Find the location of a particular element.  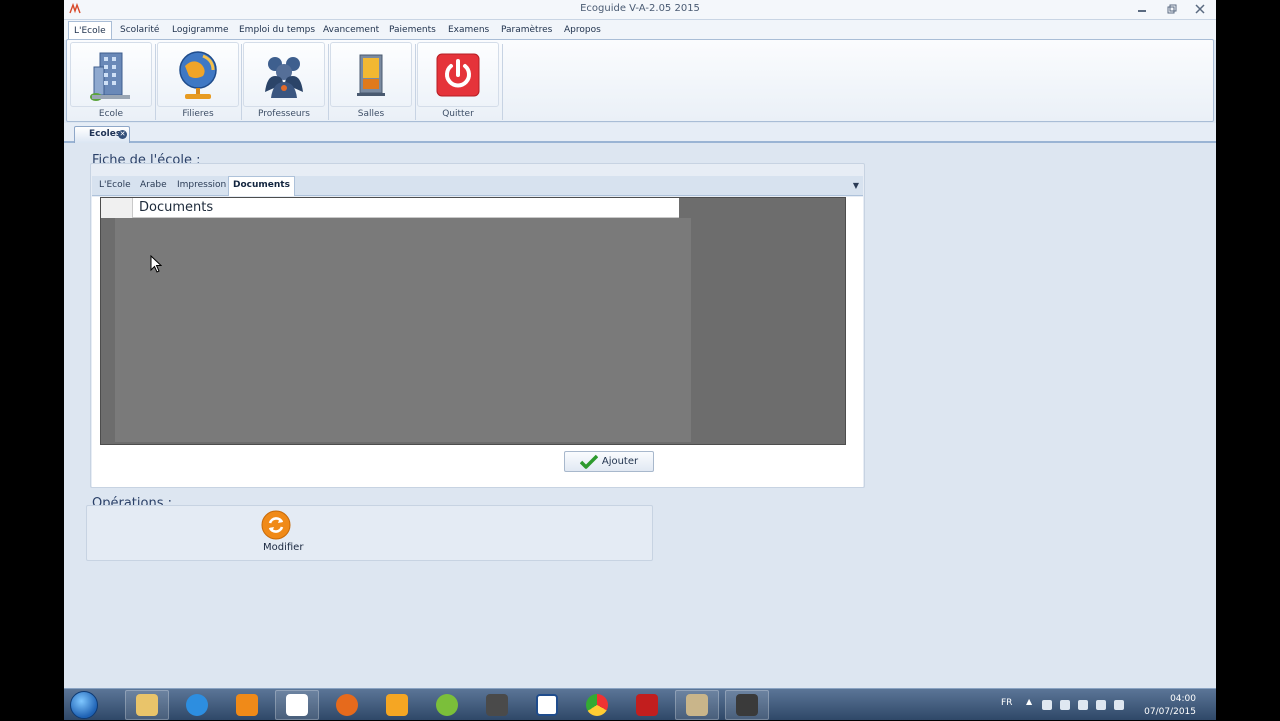

sublime-icon is located at coordinates (497, 705).